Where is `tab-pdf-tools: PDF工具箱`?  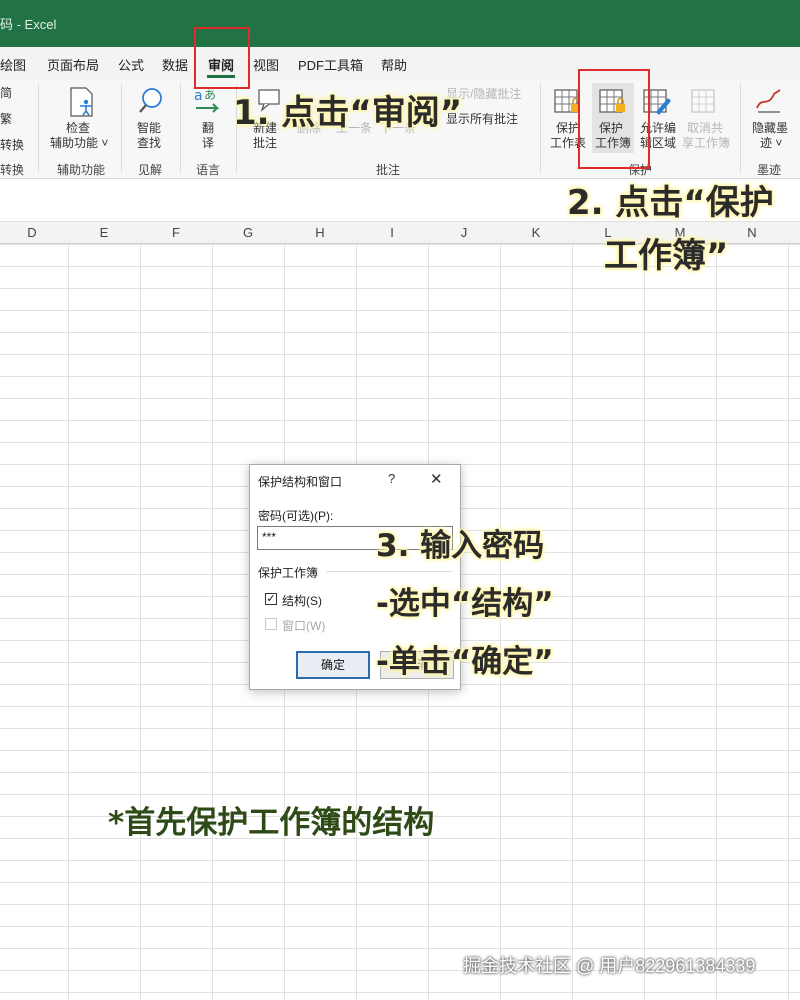 tab-pdf-tools: PDF工具箱 is located at coordinates (330, 64).